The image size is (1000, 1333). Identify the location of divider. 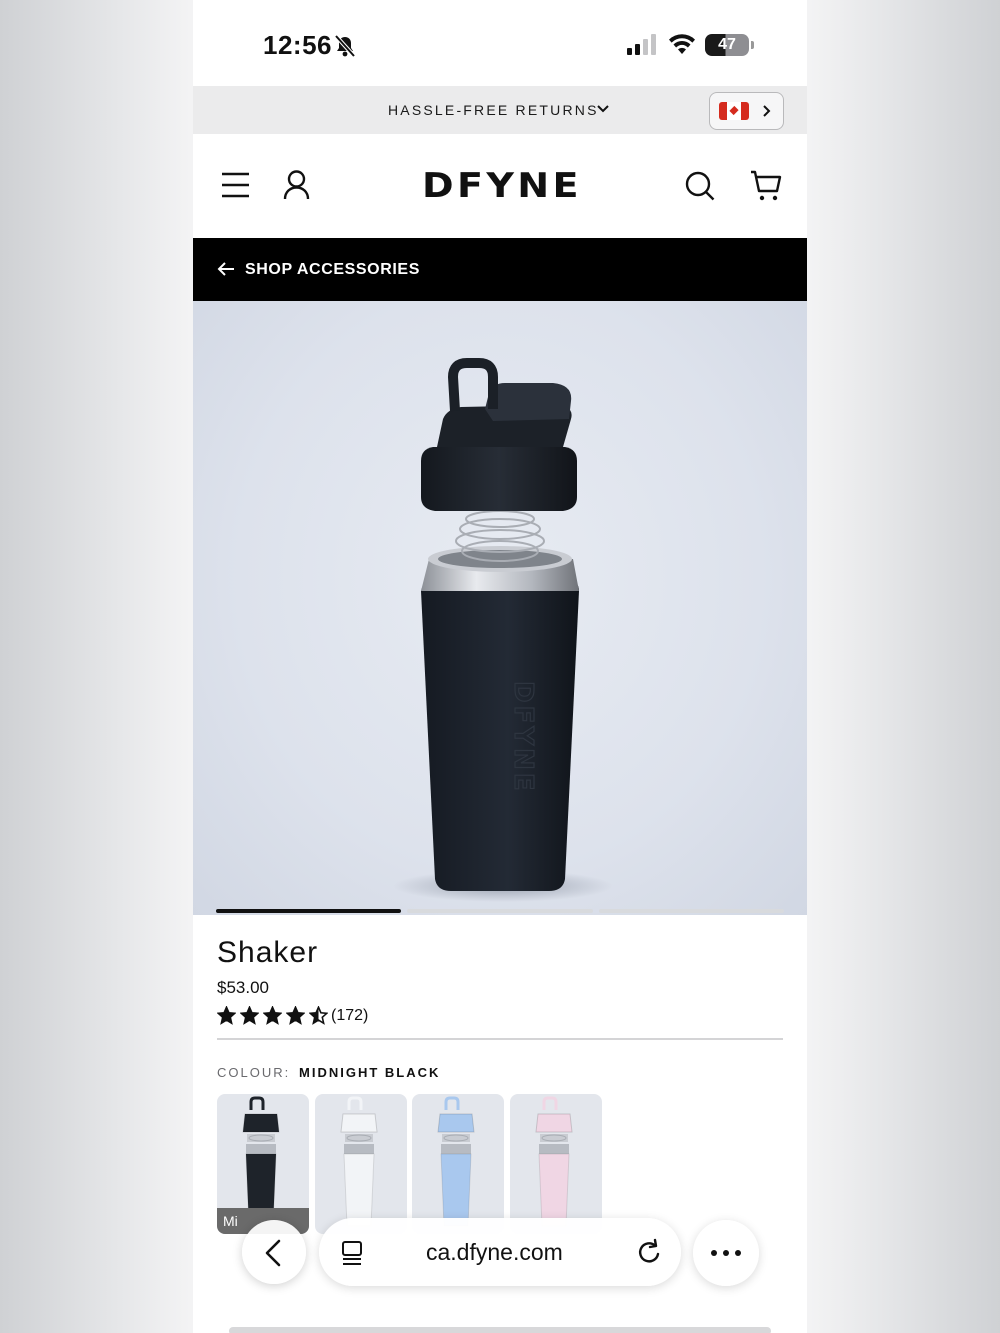
(500, 1039).